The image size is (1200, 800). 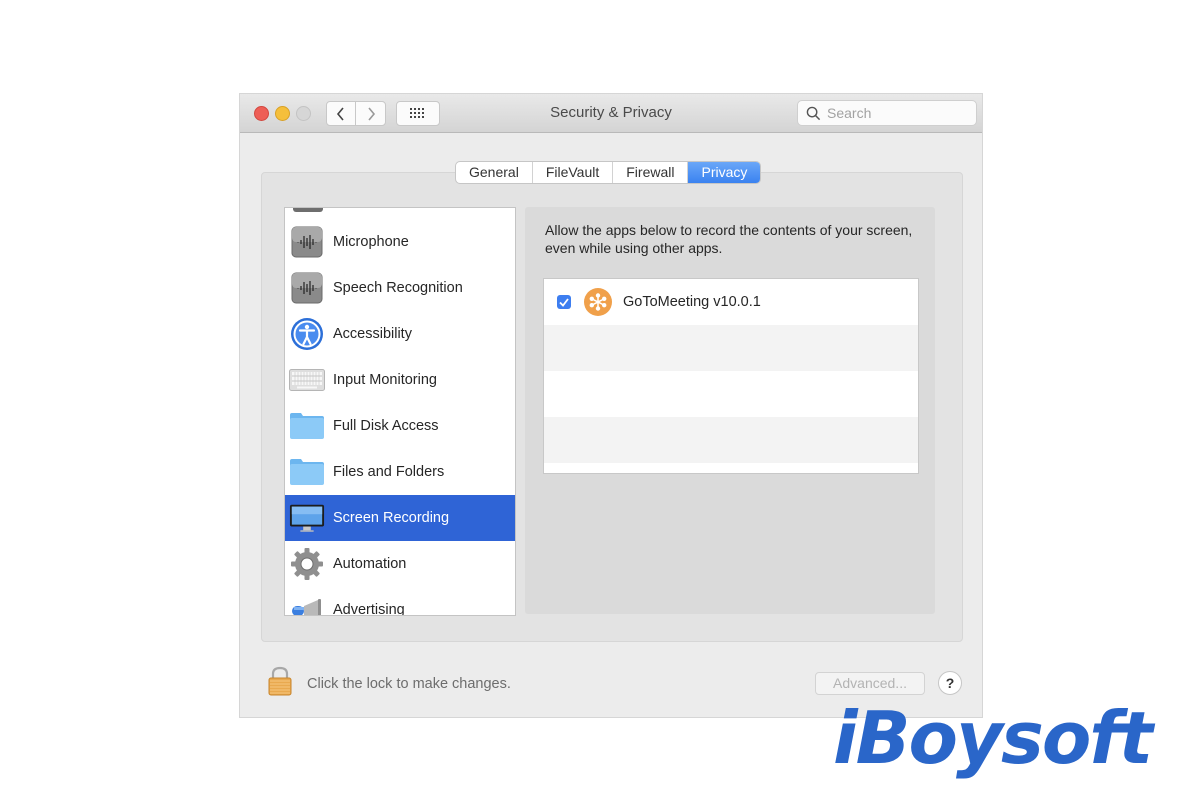 What do you see at coordinates (369, 609) in the screenshot?
I see `sidebar-item-label: Advertising` at bounding box center [369, 609].